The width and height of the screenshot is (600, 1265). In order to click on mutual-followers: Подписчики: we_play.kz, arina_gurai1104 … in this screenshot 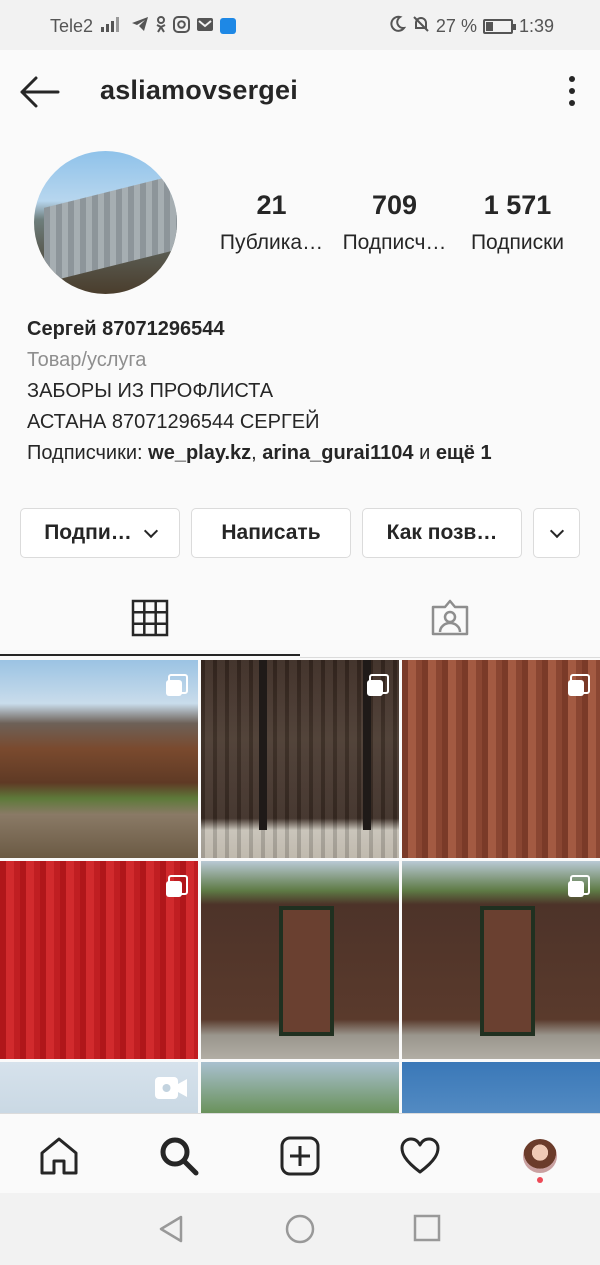, I will do `click(302, 453)`.